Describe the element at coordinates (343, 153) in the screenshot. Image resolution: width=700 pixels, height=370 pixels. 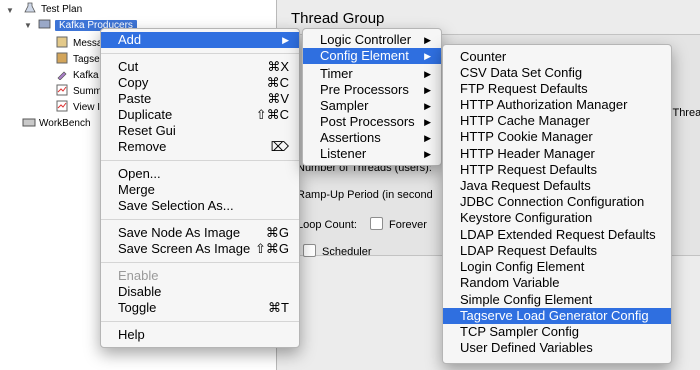
I see `menu-label: Listener` at that location.